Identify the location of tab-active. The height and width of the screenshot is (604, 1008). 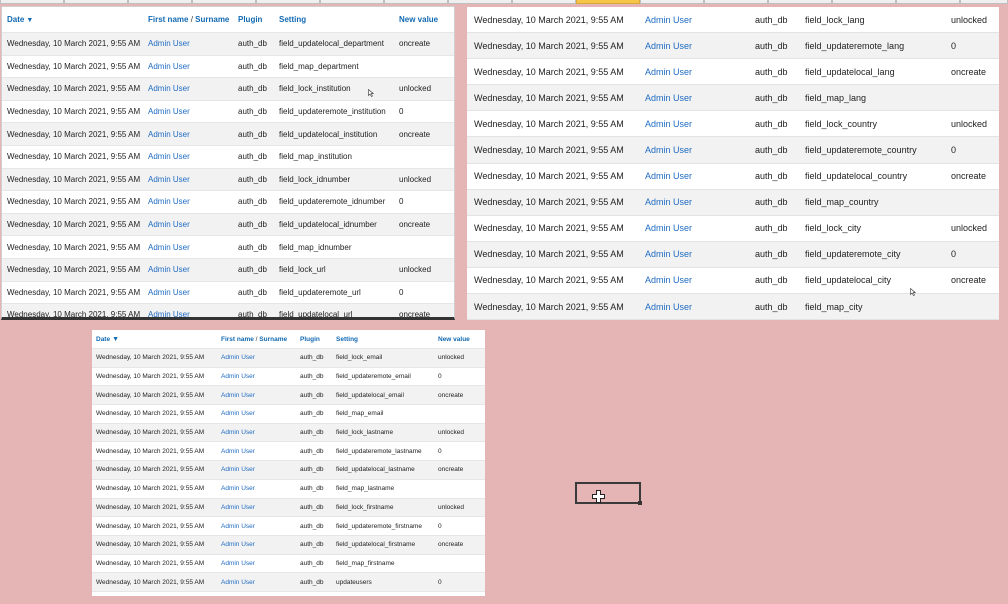
(608, 2).